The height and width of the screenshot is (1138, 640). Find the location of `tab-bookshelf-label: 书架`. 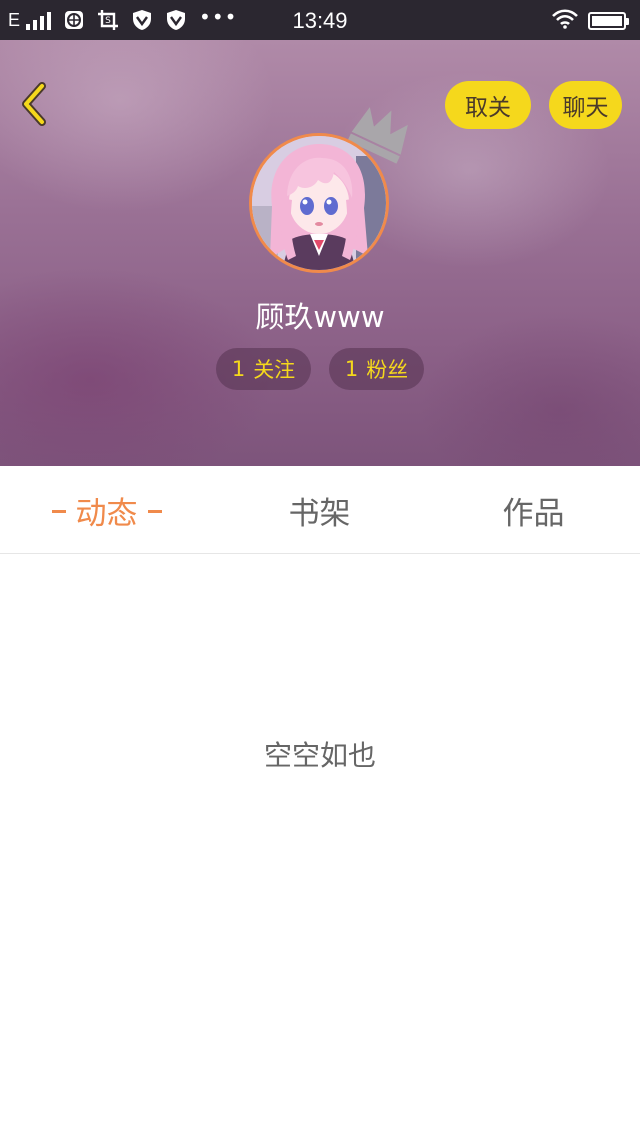

tab-bookshelf-label: 书架 is located at coordinates (319, 513).